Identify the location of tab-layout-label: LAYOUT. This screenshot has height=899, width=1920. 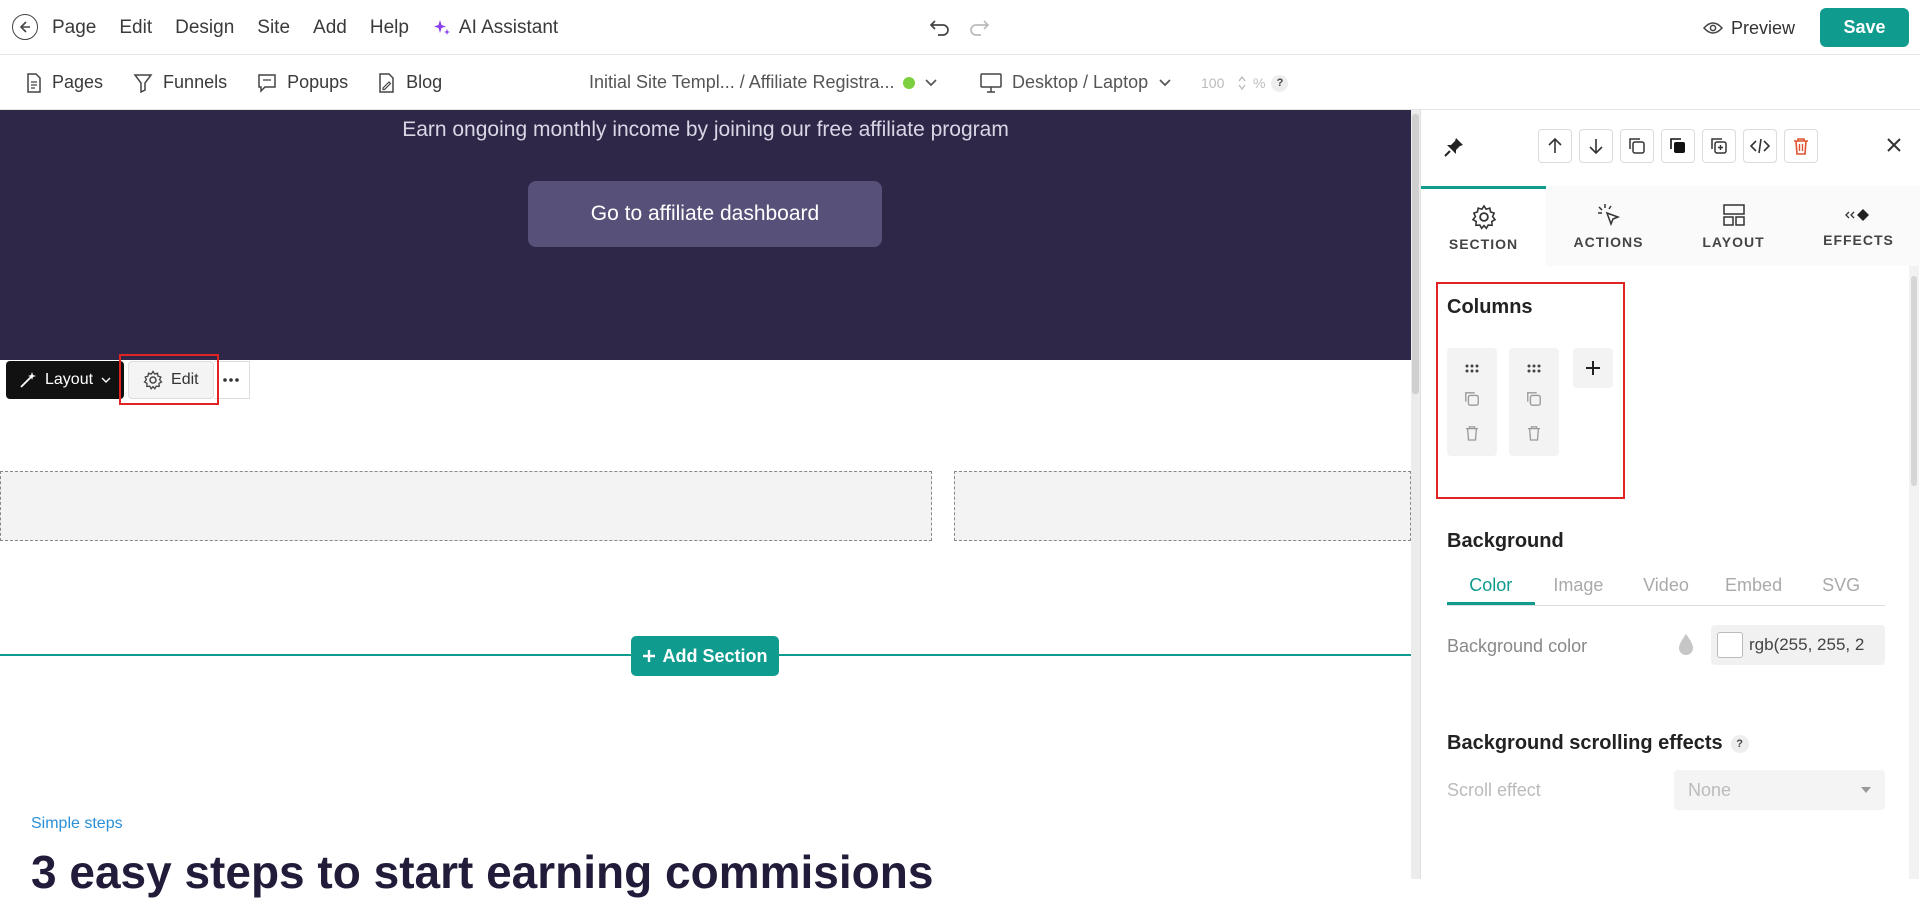
(1733, 242).